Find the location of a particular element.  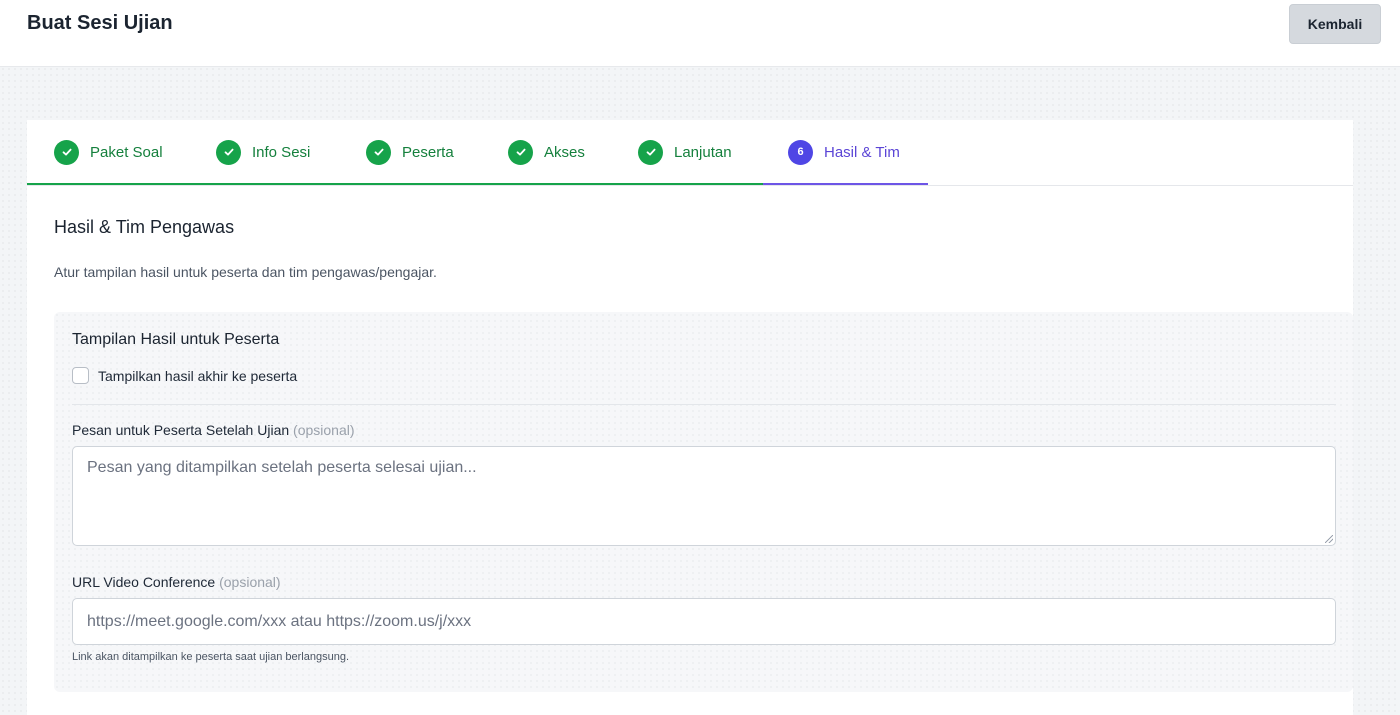

step-paket-soal: Paket Soal is located at coordinates (108, 152).